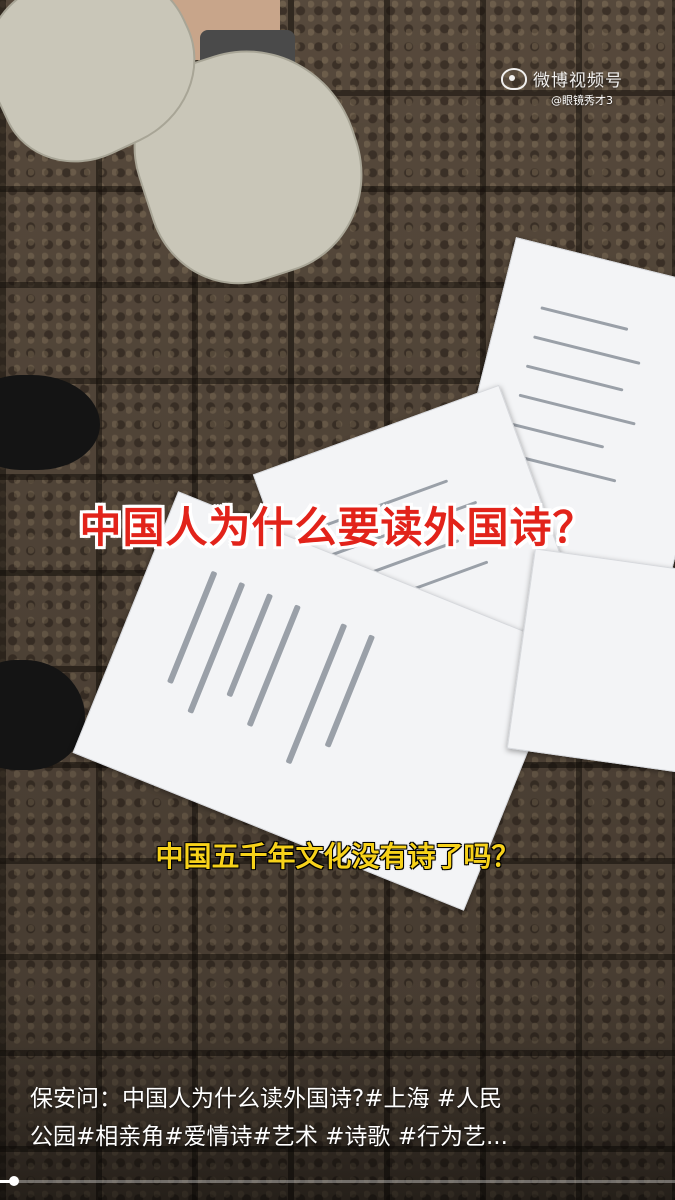  What do you see at coordinates (337, 527) in the screenshot?
I see `title-caption: 中国人为什么要读外国诗？` at bounding box center [337, 527].